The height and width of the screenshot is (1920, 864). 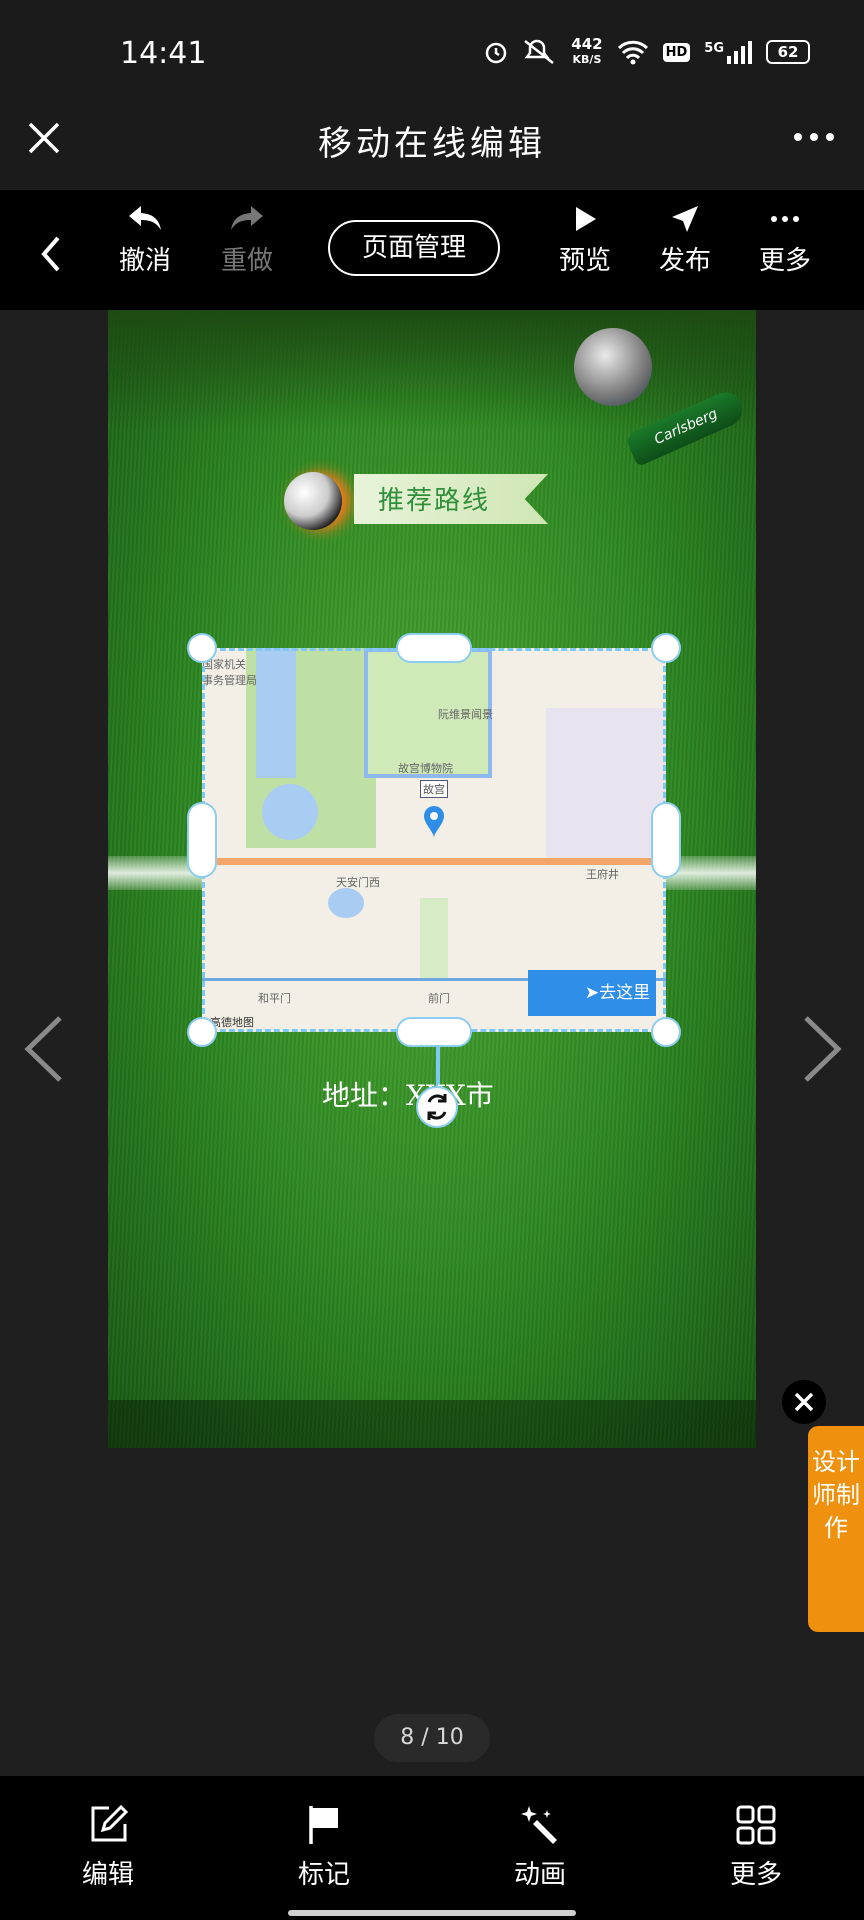 I want to click on mark-tab: 标记, so click(x=324, y=1847).